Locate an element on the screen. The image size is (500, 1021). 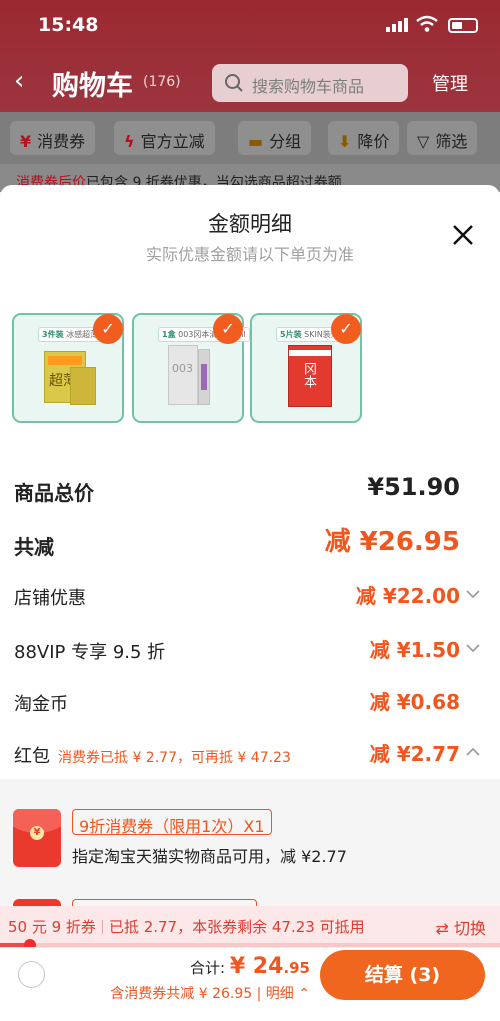
filter-screen: ▽ 筛选 is located at coordinates (442, 138).